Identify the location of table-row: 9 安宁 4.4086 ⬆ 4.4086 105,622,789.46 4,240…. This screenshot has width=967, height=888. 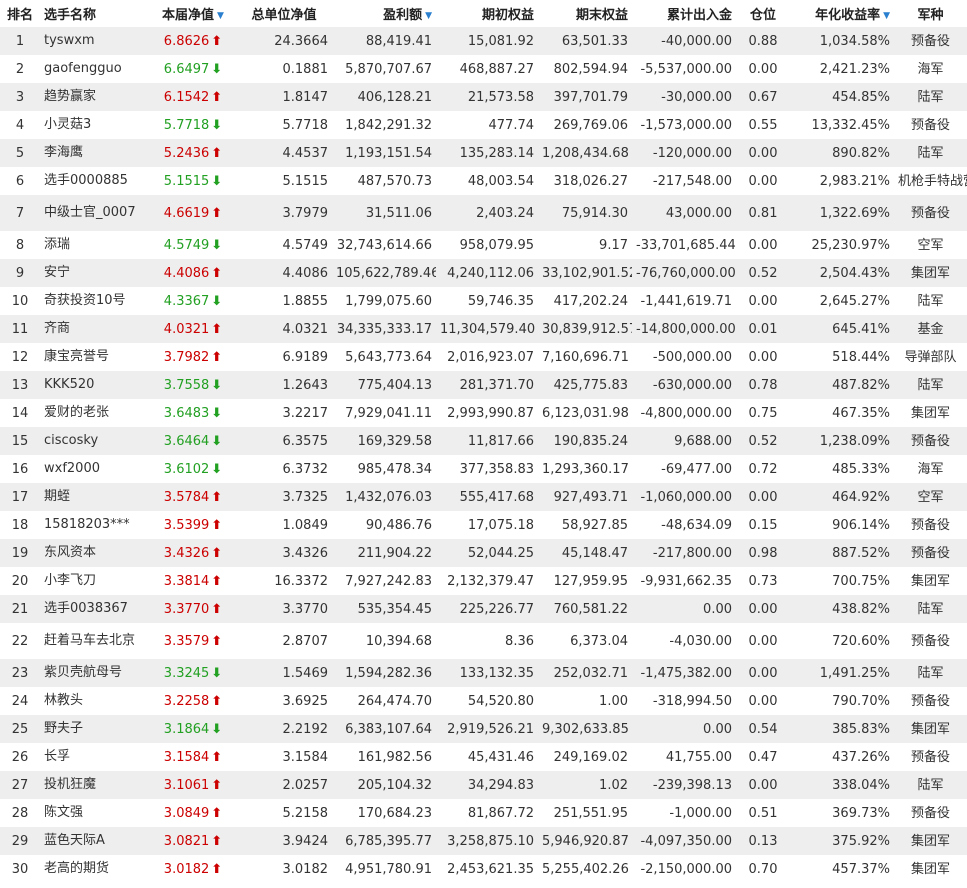
(483, 273).